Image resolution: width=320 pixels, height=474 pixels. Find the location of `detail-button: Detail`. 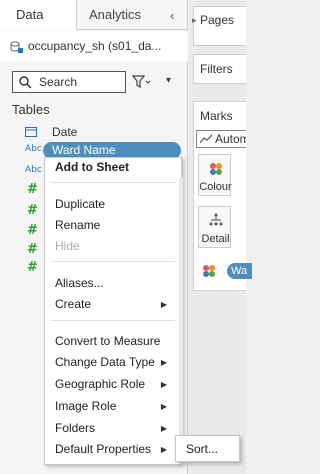

detail-button: Detail is located at coordinates (214, 227).